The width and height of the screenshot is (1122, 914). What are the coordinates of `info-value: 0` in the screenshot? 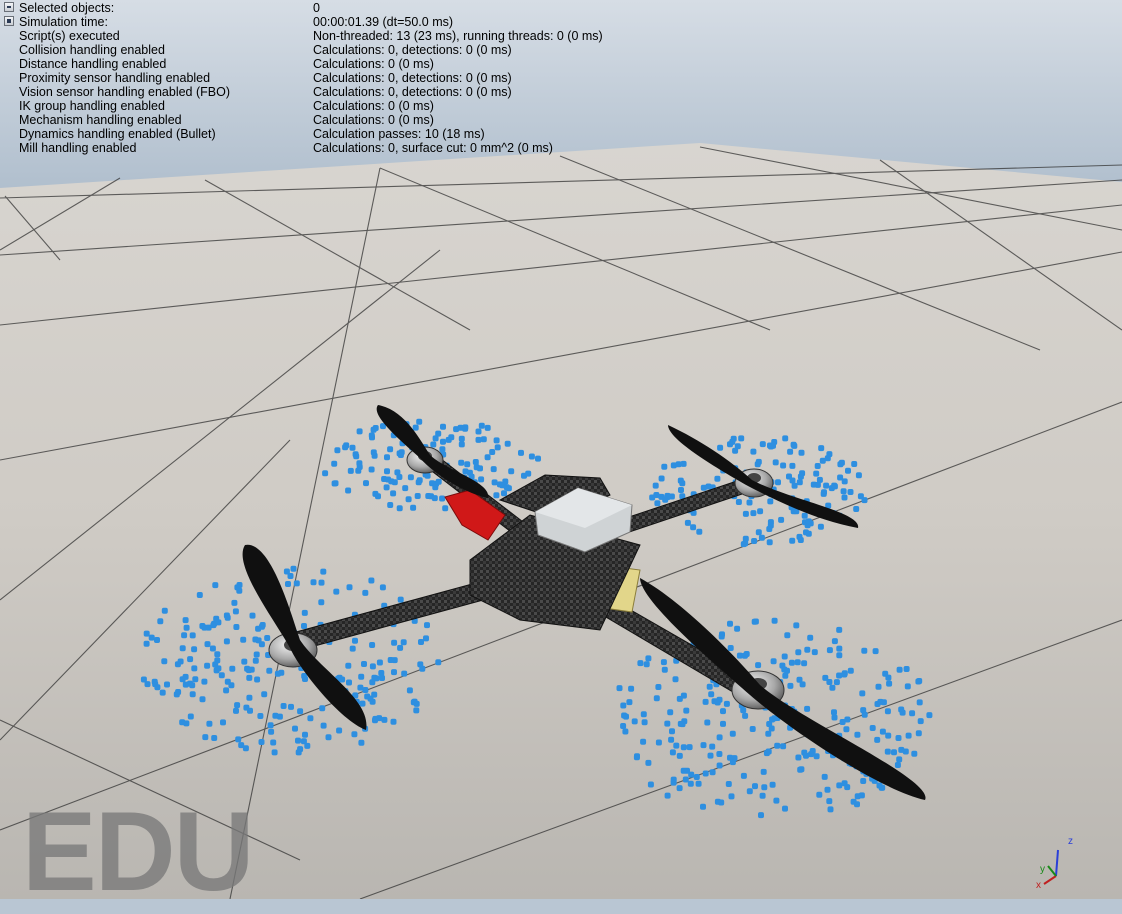 It's located at (316, 8).